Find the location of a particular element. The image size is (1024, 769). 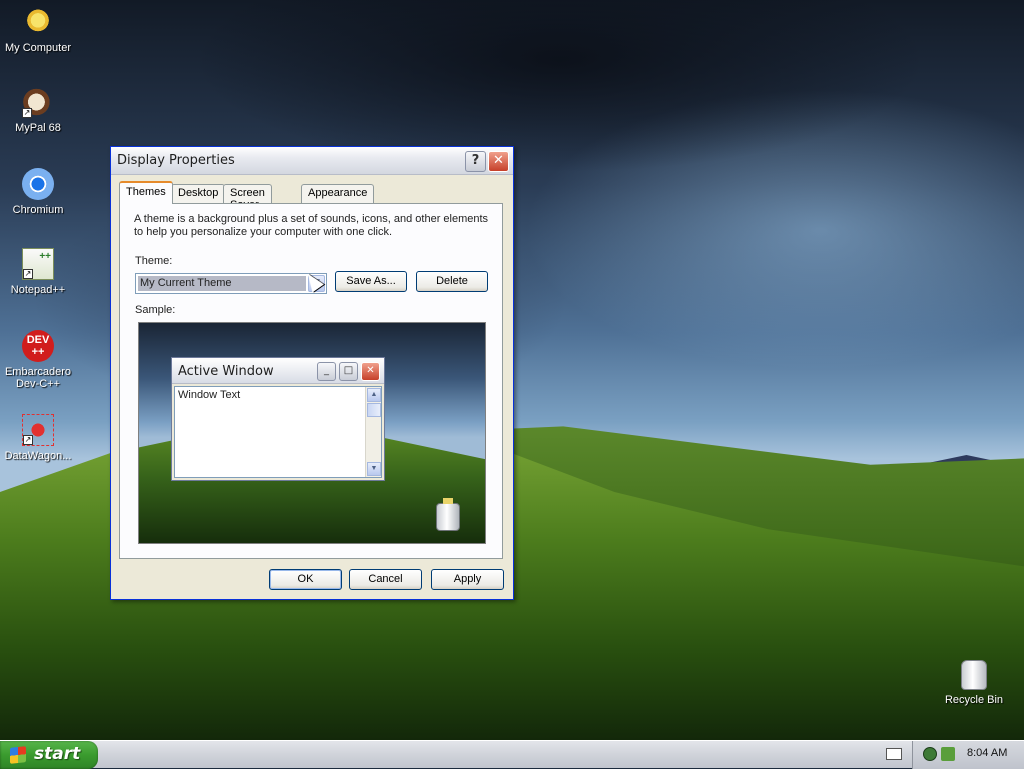

tab-desktop: Desktop is located at coordinates (198, 193).